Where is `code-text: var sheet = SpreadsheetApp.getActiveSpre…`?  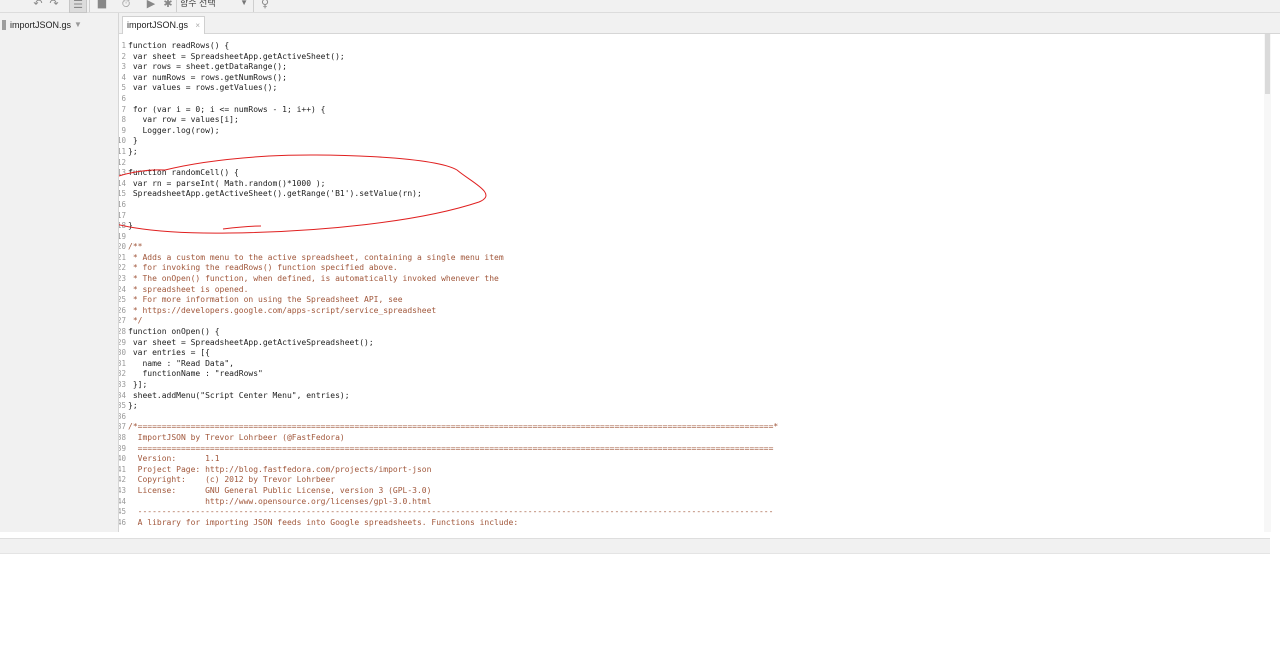
code-text: var sheet = SpreadsheetApp.getActiveSpre… is located at coordinates (251, 342).